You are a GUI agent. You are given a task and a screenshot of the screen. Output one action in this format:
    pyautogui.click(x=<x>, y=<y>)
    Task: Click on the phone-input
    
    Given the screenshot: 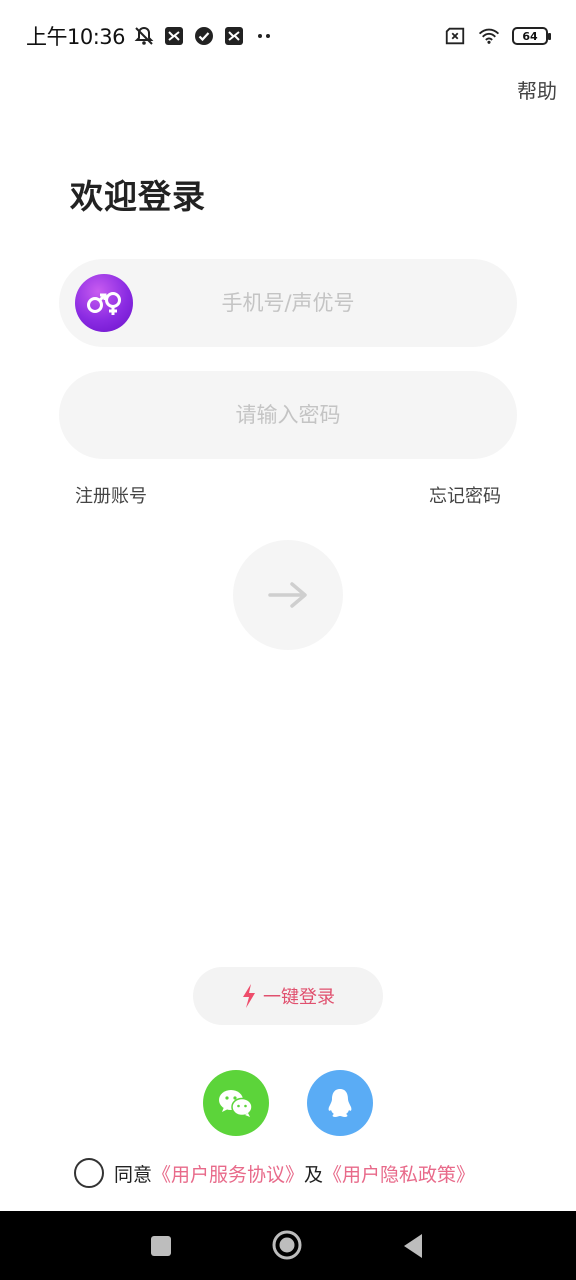 What is the action you would take?
    pyautogui.click(x=288, y=303)
    